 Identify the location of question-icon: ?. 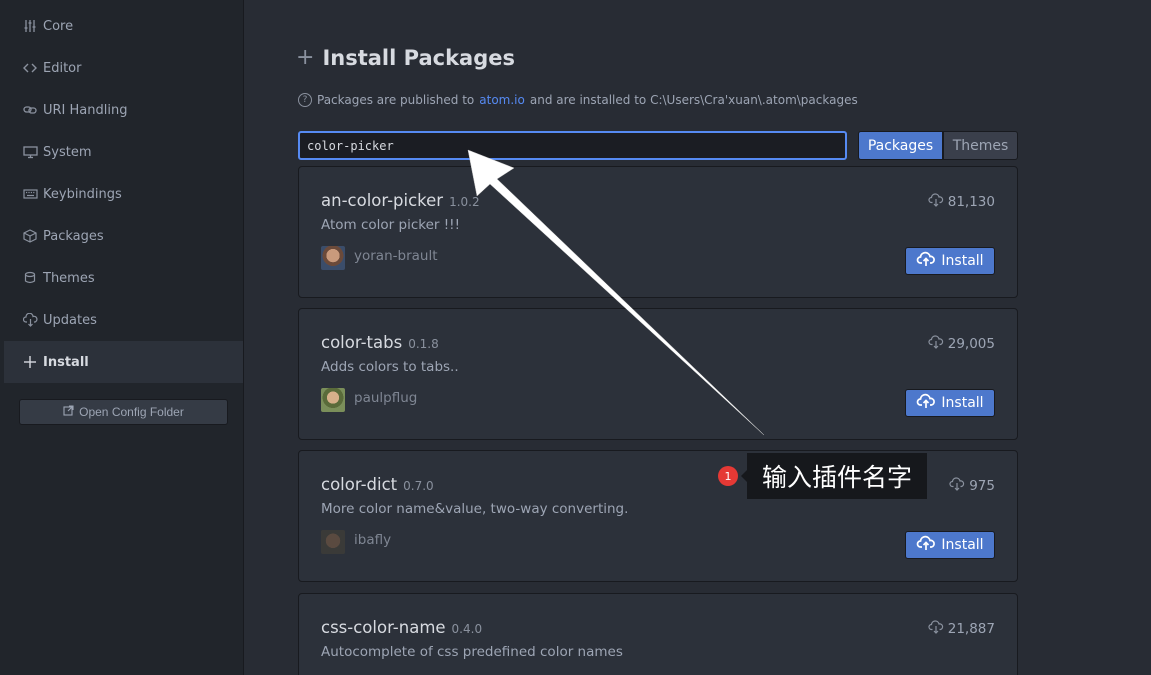
(305, 100).